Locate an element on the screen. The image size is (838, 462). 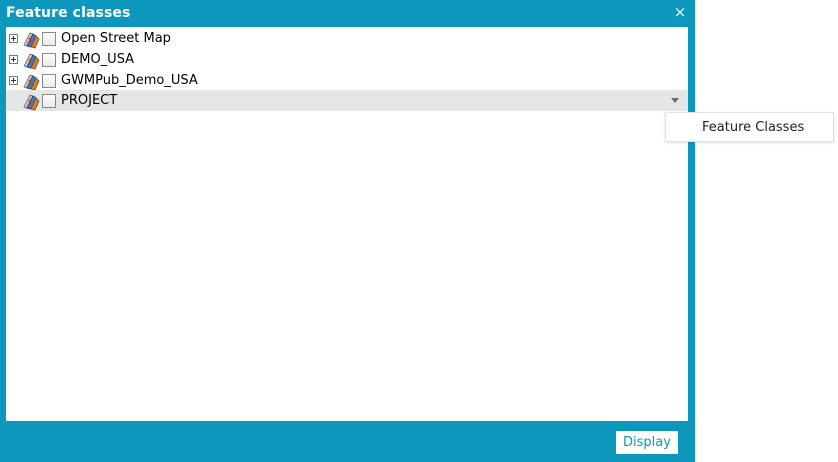
display-button: Display is located at coordinates (647, 442).